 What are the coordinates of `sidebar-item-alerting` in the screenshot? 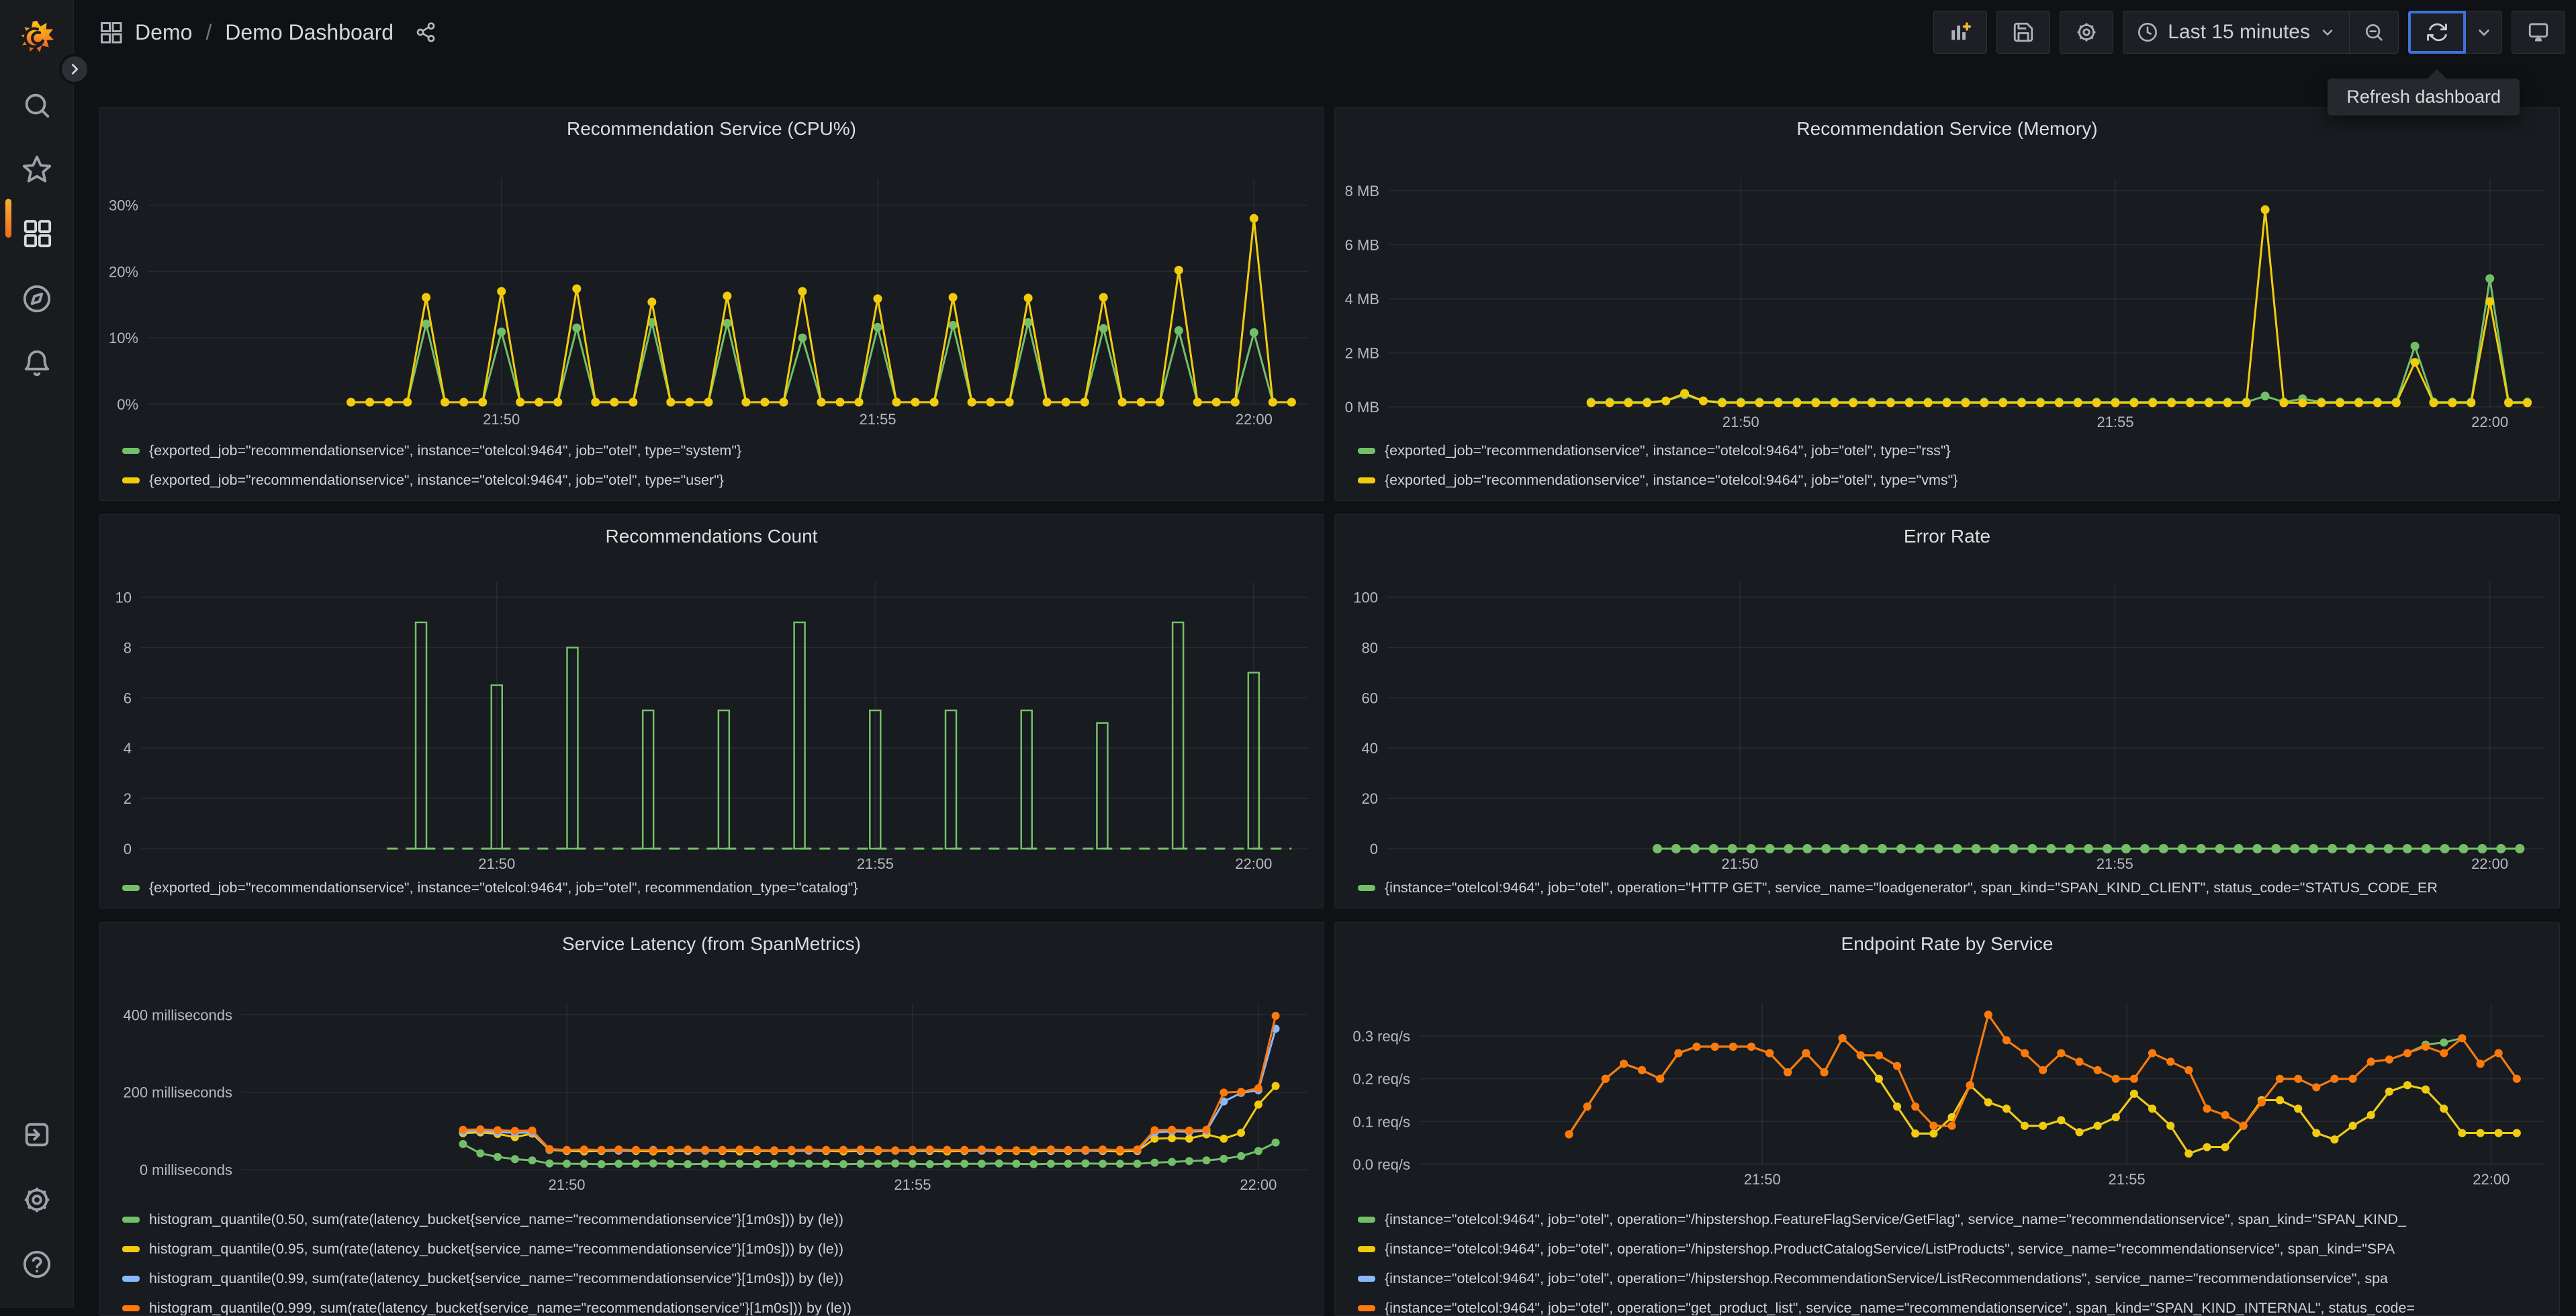 It's located at (37, 363).